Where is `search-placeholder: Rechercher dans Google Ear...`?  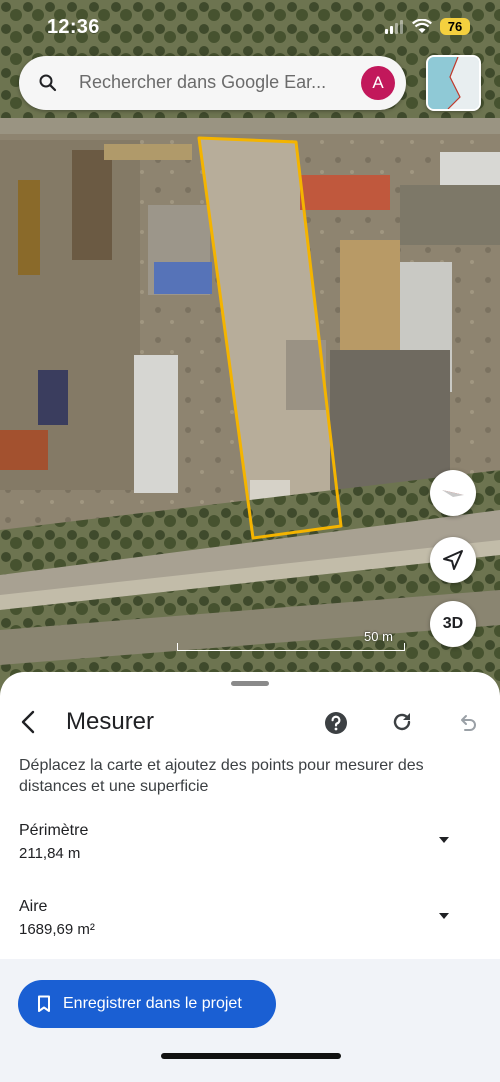
search-placeholder: Rechercher dans Google Ear... is located at coordinates (203, 82).